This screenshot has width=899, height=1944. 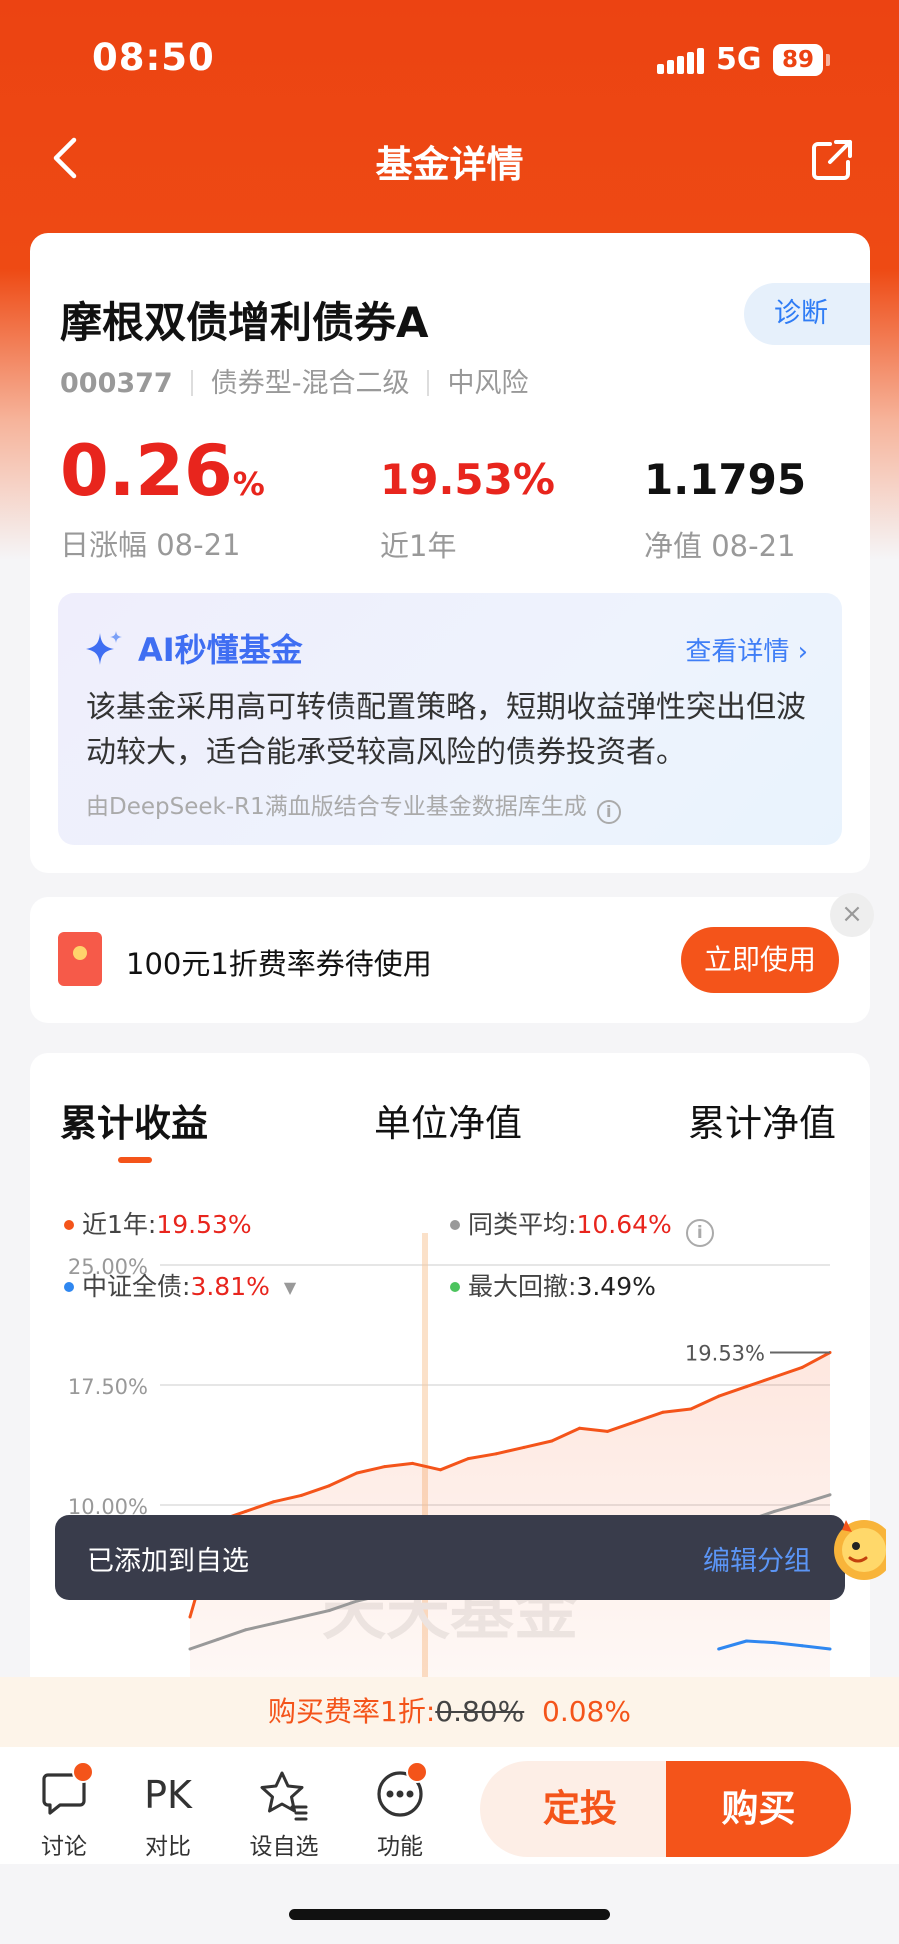 I want to click on share-icon, so click(x=832, y=160).